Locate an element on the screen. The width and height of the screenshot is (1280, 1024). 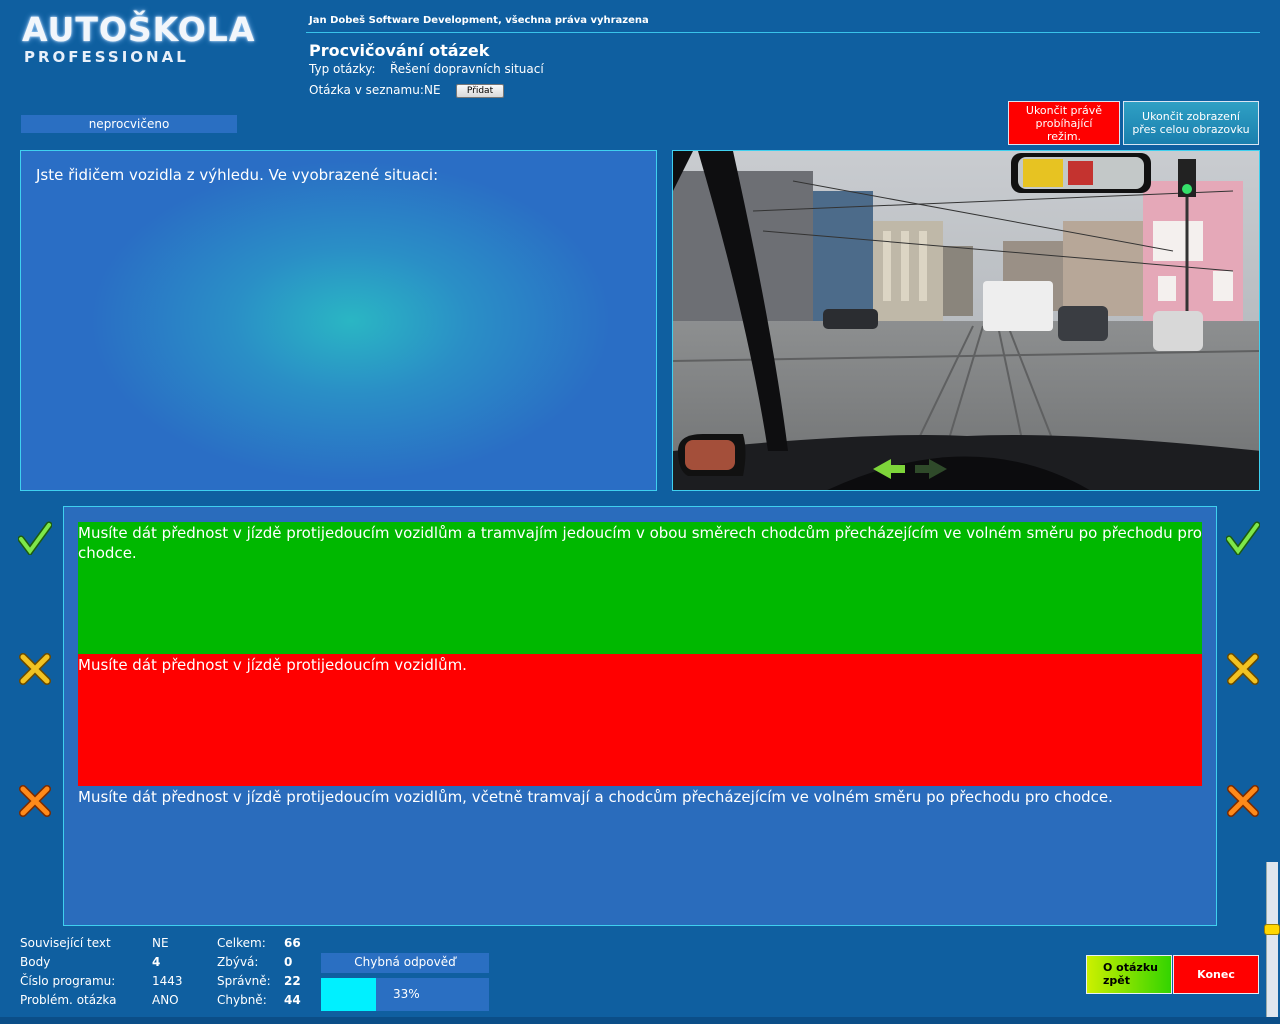
program-number-value: 1443 is located at coordinates (167, 981).